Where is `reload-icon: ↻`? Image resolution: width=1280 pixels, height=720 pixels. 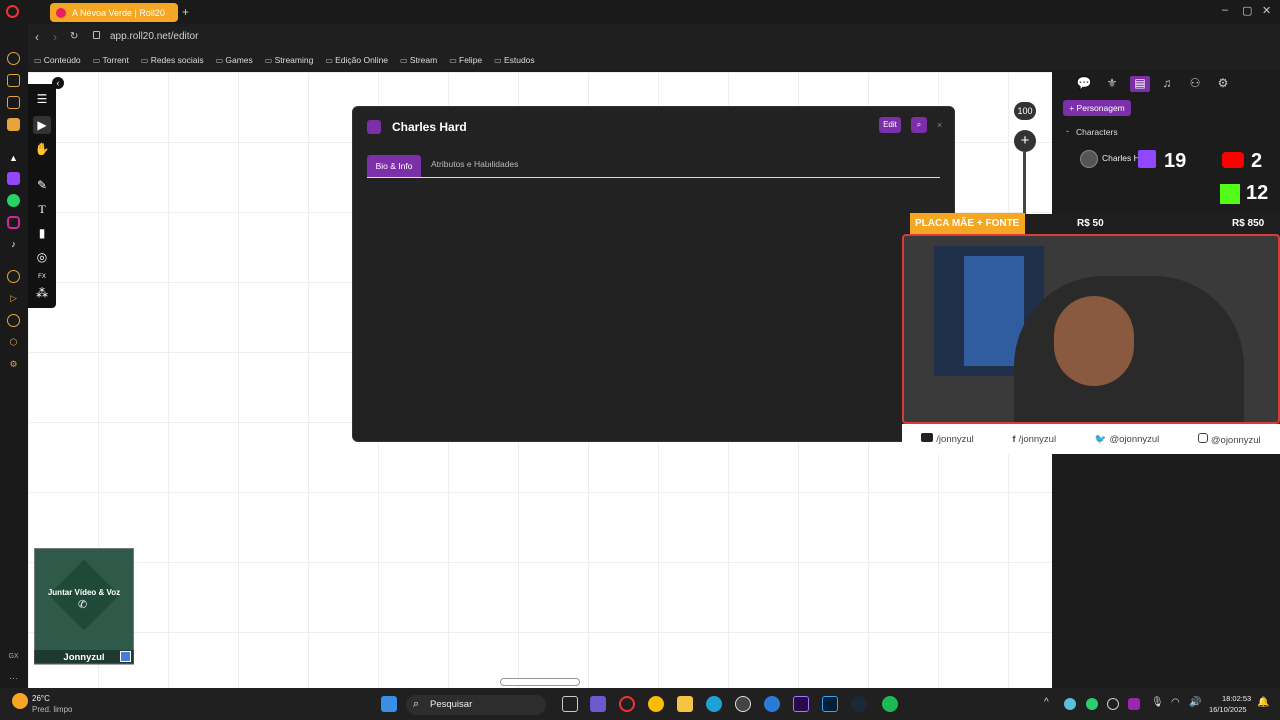 reload-icon: ↻ is located at coordinates (74, 36).